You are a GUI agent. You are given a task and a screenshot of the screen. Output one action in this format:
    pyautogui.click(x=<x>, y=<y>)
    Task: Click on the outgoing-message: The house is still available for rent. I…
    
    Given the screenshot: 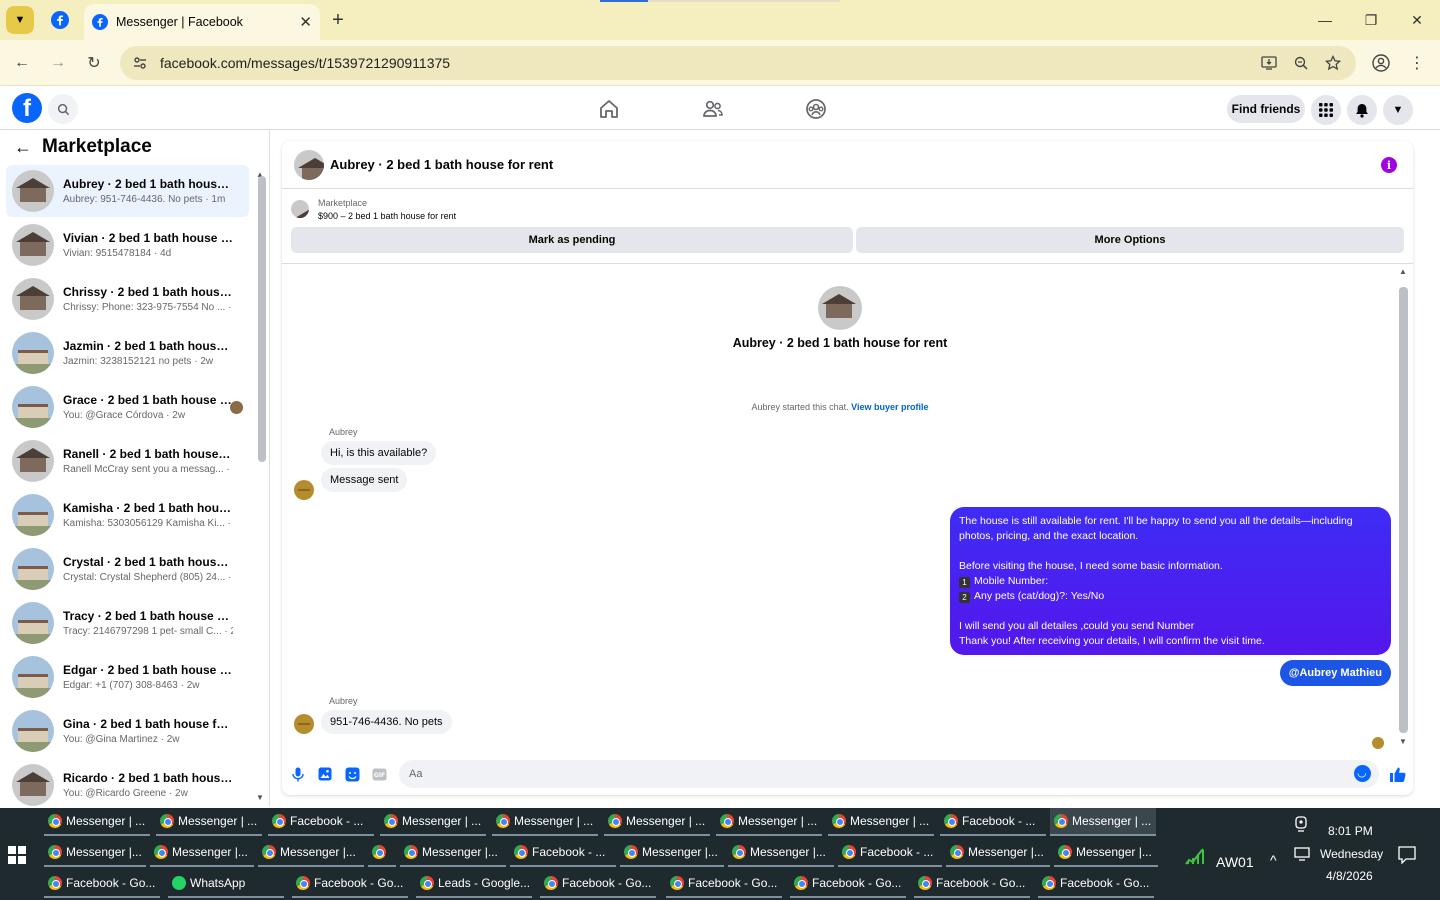 What is the action you would take?
    pyautogui.click(x=1170, y=581)
    